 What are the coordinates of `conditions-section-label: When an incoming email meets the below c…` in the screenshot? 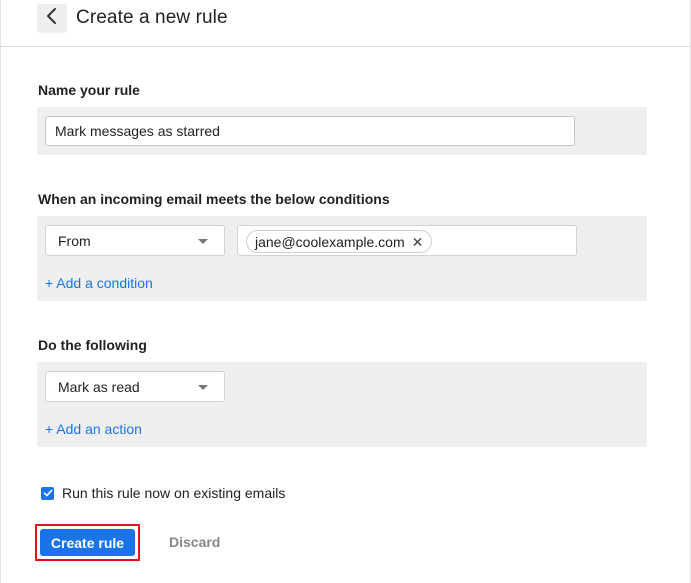 It's located at (214, 199).